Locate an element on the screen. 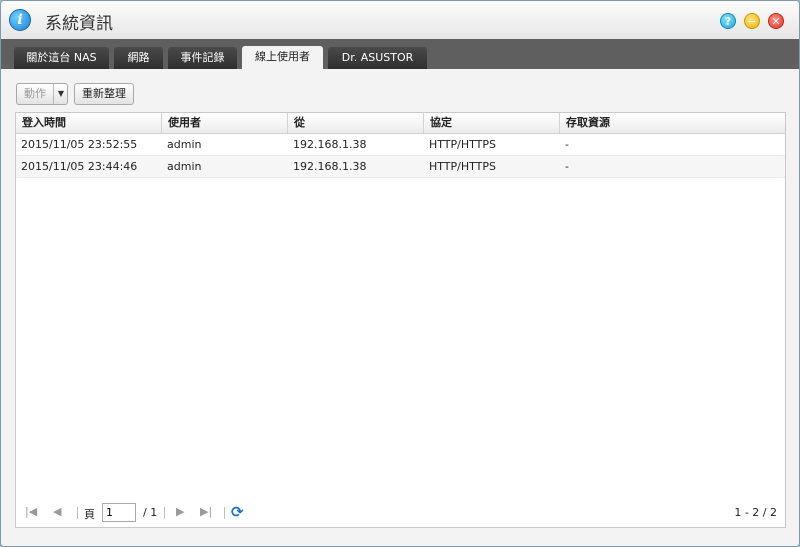  split-divider is located at coordinates (53, 94).